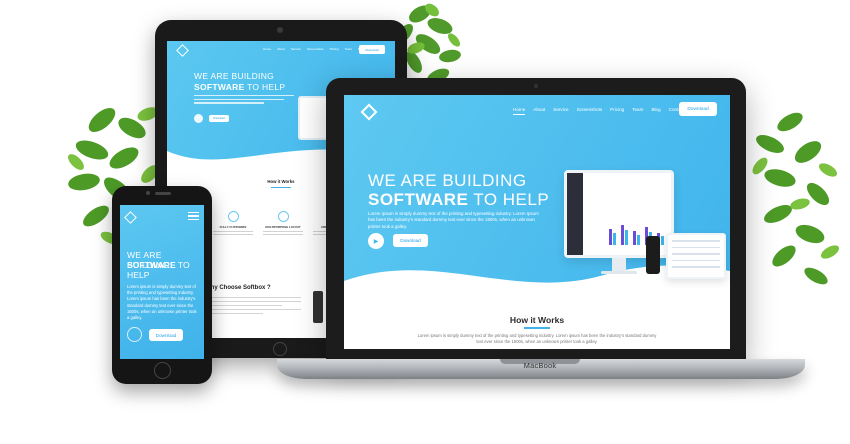 This screenshot has height=444, width=850. What do you see at coordinates (536, 86) in the screenshot?
I see `laptop-camera` at bounding box center [536, 86].